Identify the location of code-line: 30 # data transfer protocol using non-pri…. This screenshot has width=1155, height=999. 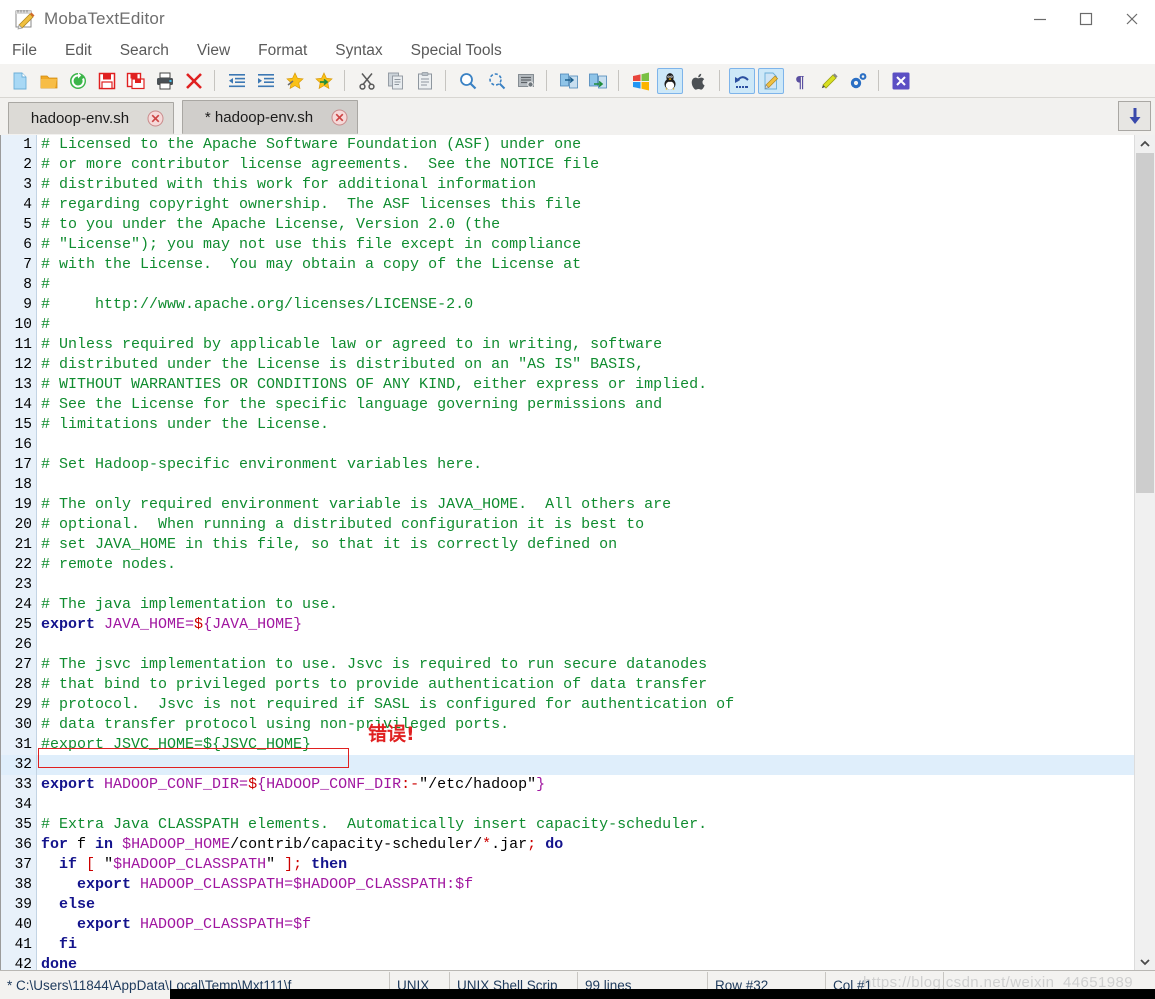
(568, 725).